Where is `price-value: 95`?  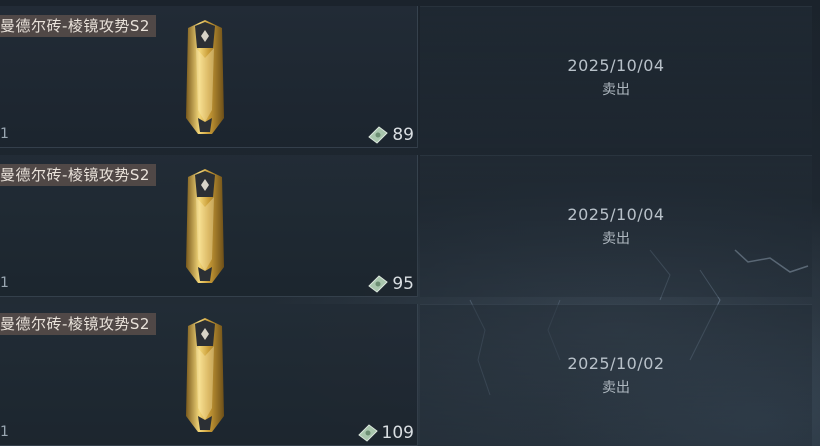
price-value: 95 is located at coordinates (403, 284).